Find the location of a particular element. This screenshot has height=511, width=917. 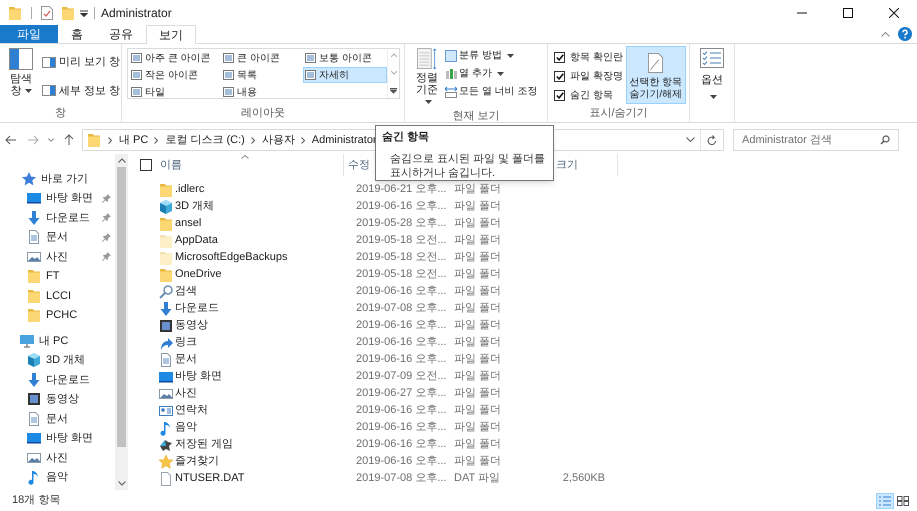

layout-option: 작은 아이콘 is located at coordinates (175, 75).